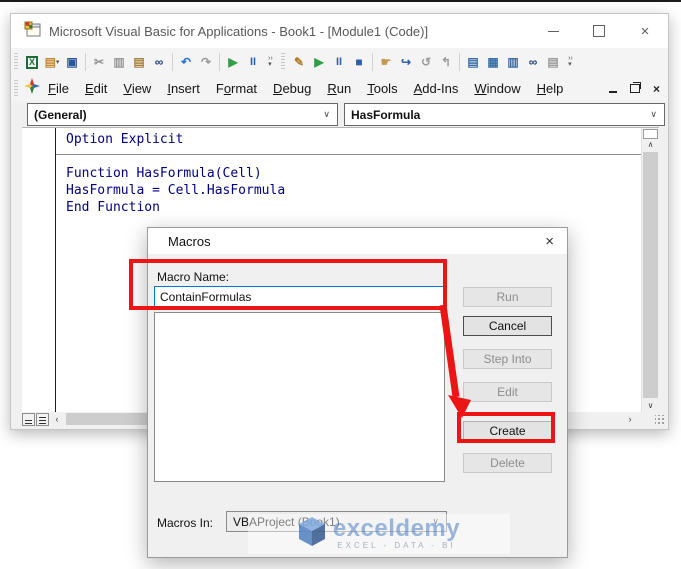 Image resolution: width=681 pixels, height=569 pixels. What do you see at coordinates (183, 88) in the screenshot?
I see `menu-insert: Insert` at bounding box center [183, 88].